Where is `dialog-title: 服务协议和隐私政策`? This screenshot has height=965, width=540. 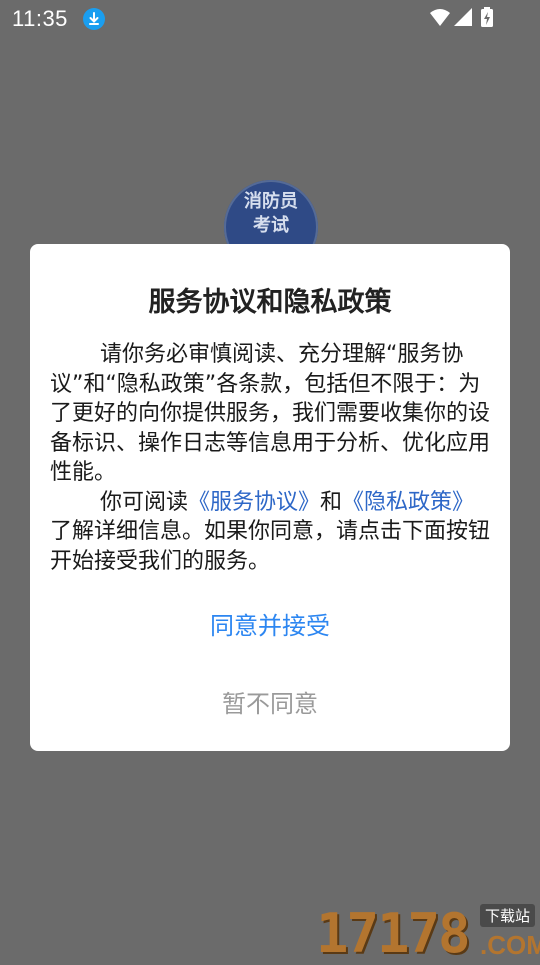
dialog-title: 服务协议和隐私政策 is located at coordinates (270, 302).